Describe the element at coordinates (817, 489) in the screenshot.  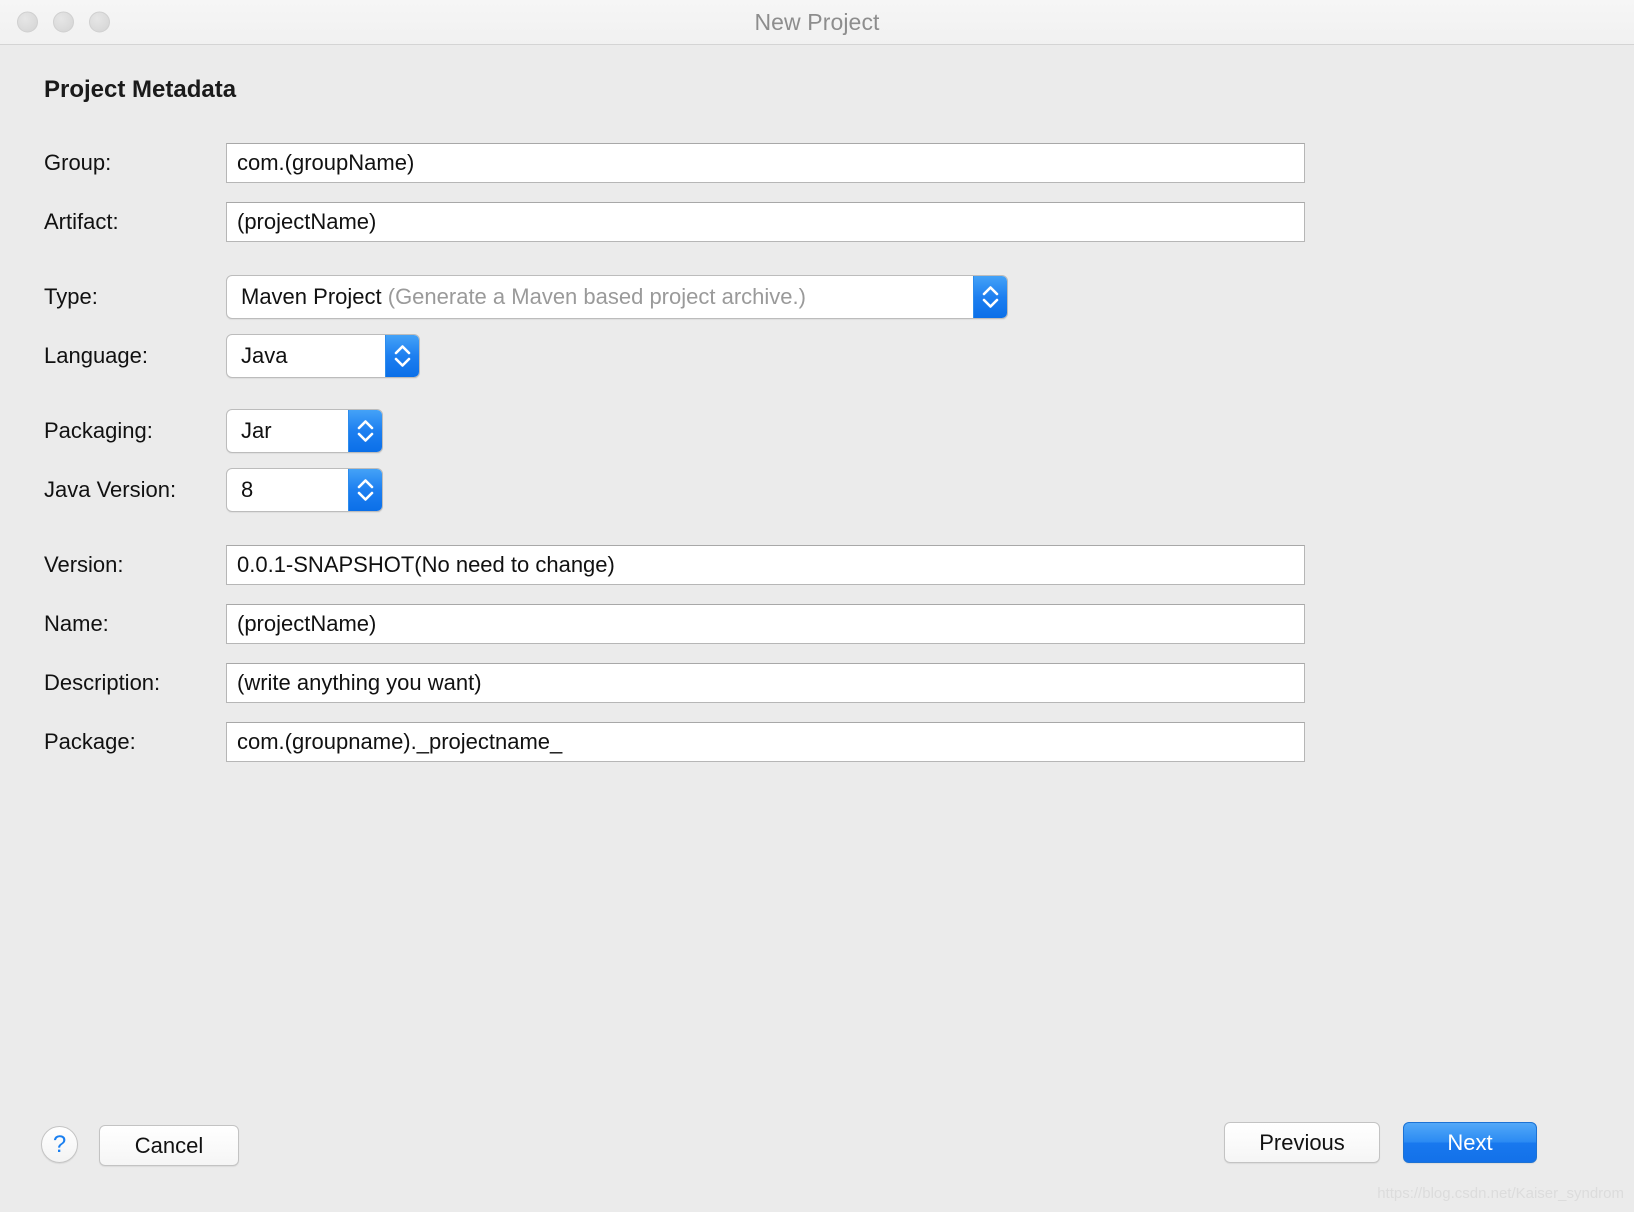
I see `form-row-java-version: Java Version: 8` at that location.